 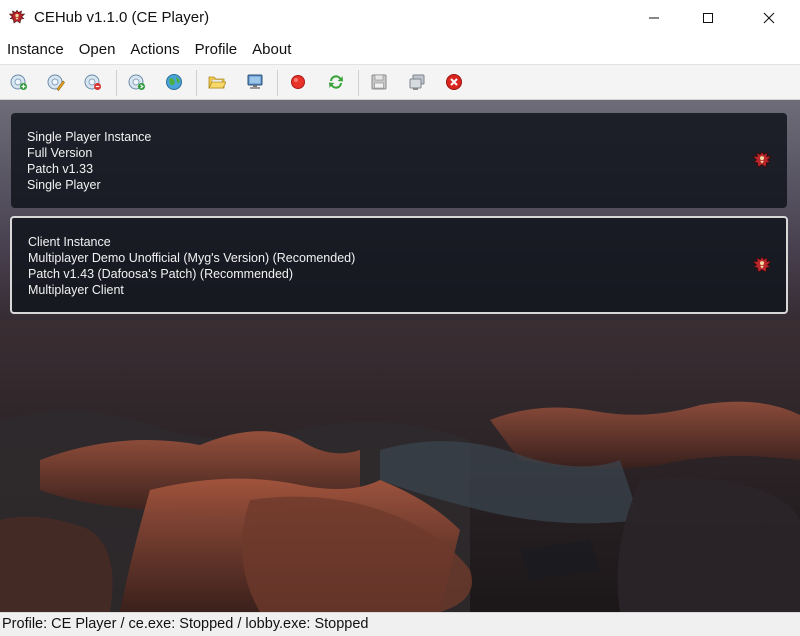 What do you see at coordinates (60, 153) in the screenshot?
I see `instance-version: Full Version` at bounding box center [60, 153].